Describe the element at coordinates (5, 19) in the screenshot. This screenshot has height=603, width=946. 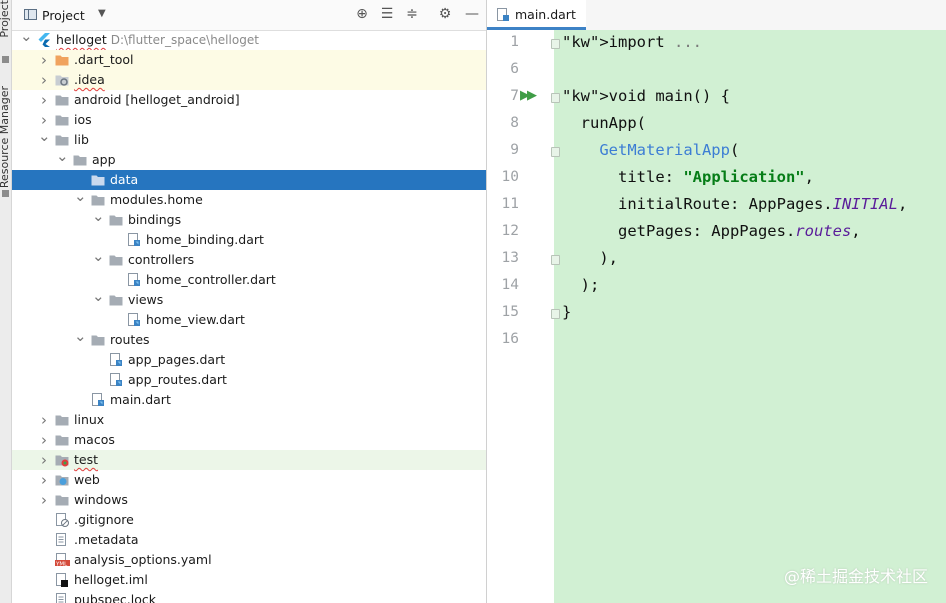
I see `project-tool-tab: Project` at that location.